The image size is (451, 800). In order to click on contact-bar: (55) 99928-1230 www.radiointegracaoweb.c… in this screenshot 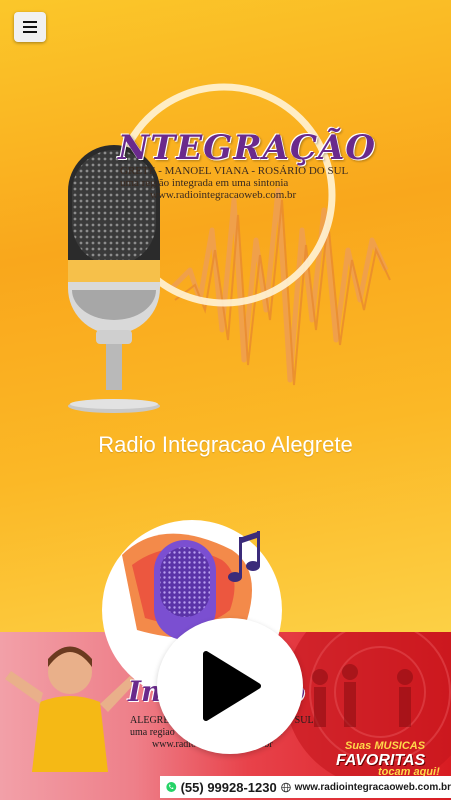, I will do `click(305, 787)`.